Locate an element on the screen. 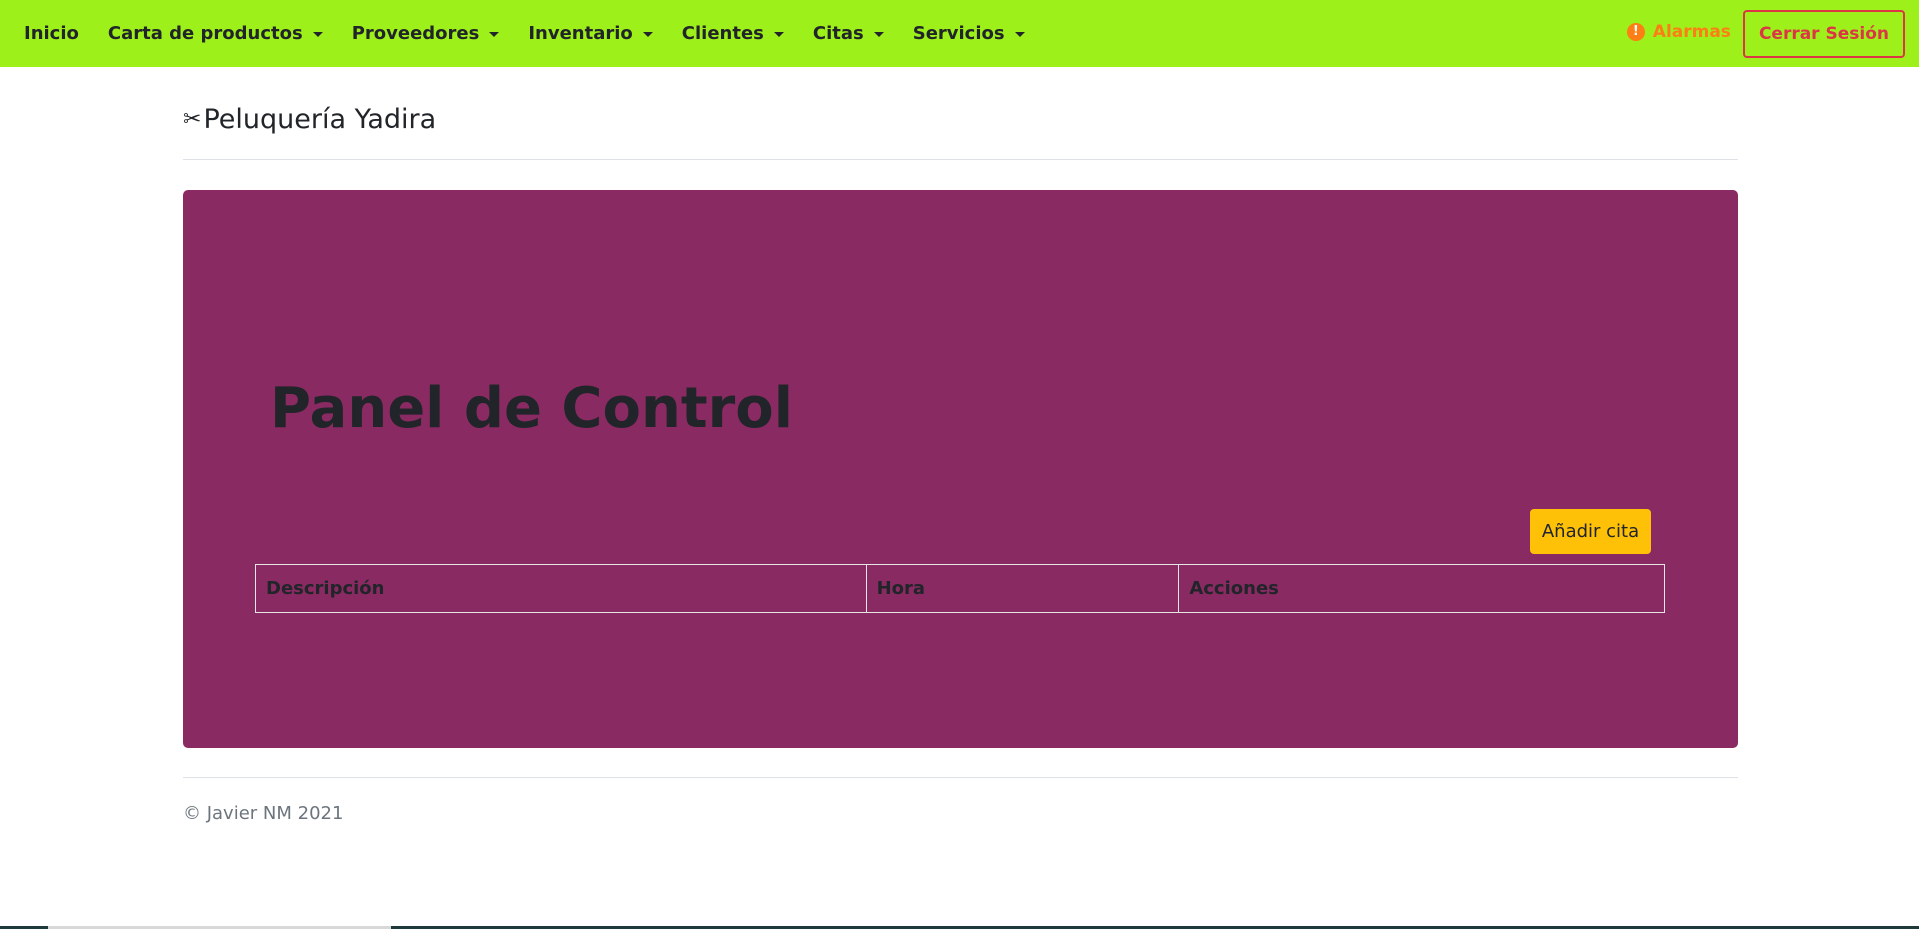  nav-item-label: Inicio is located at coordinates (51, 33).